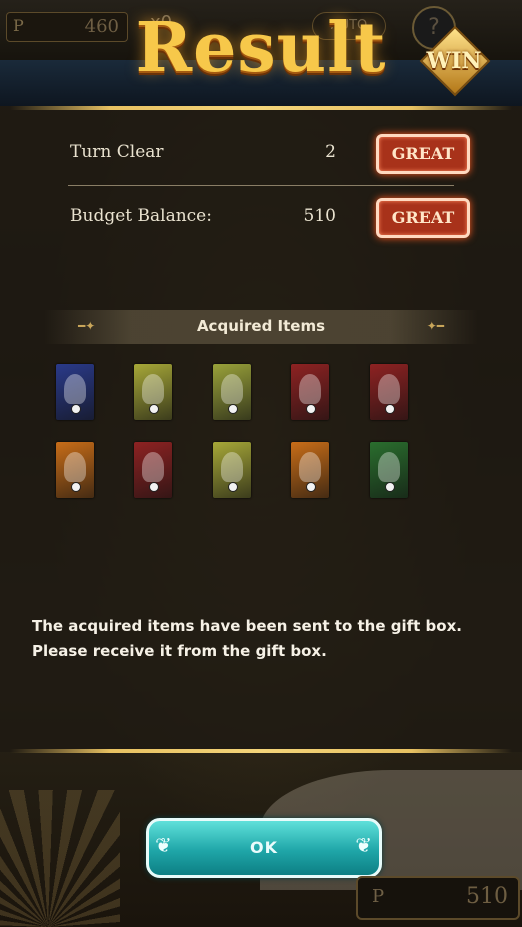  What do you see at coordinates (487, 896) in the screenshot?
I see `bottom-points-value: 510` at bounding box center [487, 896].